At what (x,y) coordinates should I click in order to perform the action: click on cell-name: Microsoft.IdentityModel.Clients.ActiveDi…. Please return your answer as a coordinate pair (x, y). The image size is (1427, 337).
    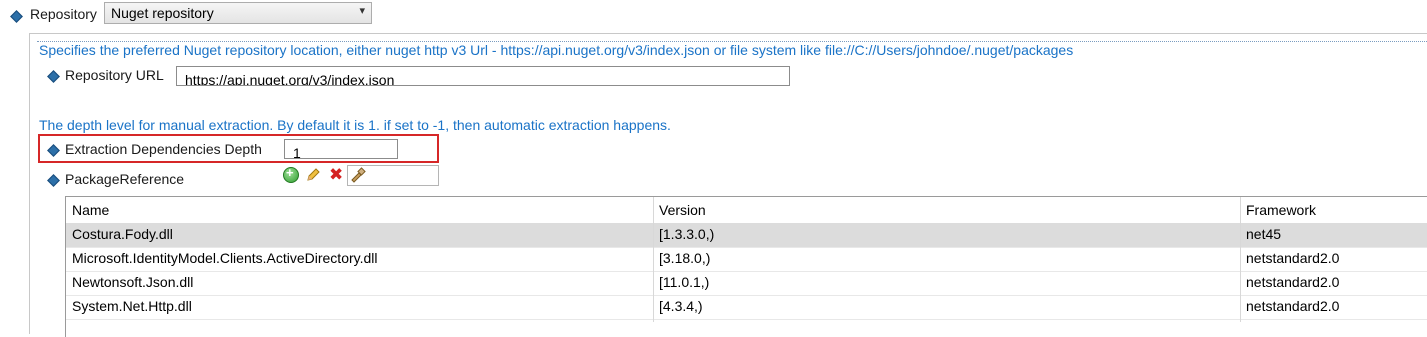
    Looking at the image, I should click on (225, 258).